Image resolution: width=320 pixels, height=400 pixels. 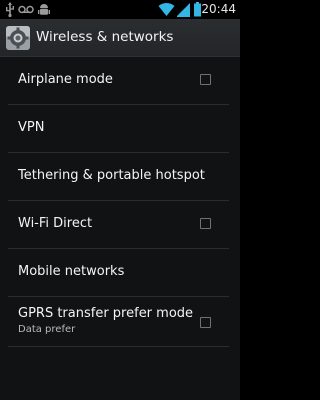 I want to click on wifi-direct-checkbox, so click(x=205, y=223).